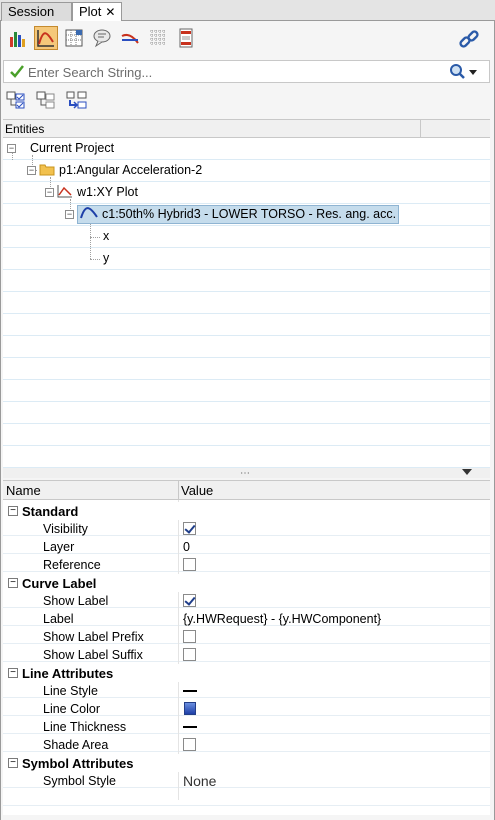  Describe the element at coordinates (246, 511) in the screenshot. I see `group-standard: − Standard` at that location.